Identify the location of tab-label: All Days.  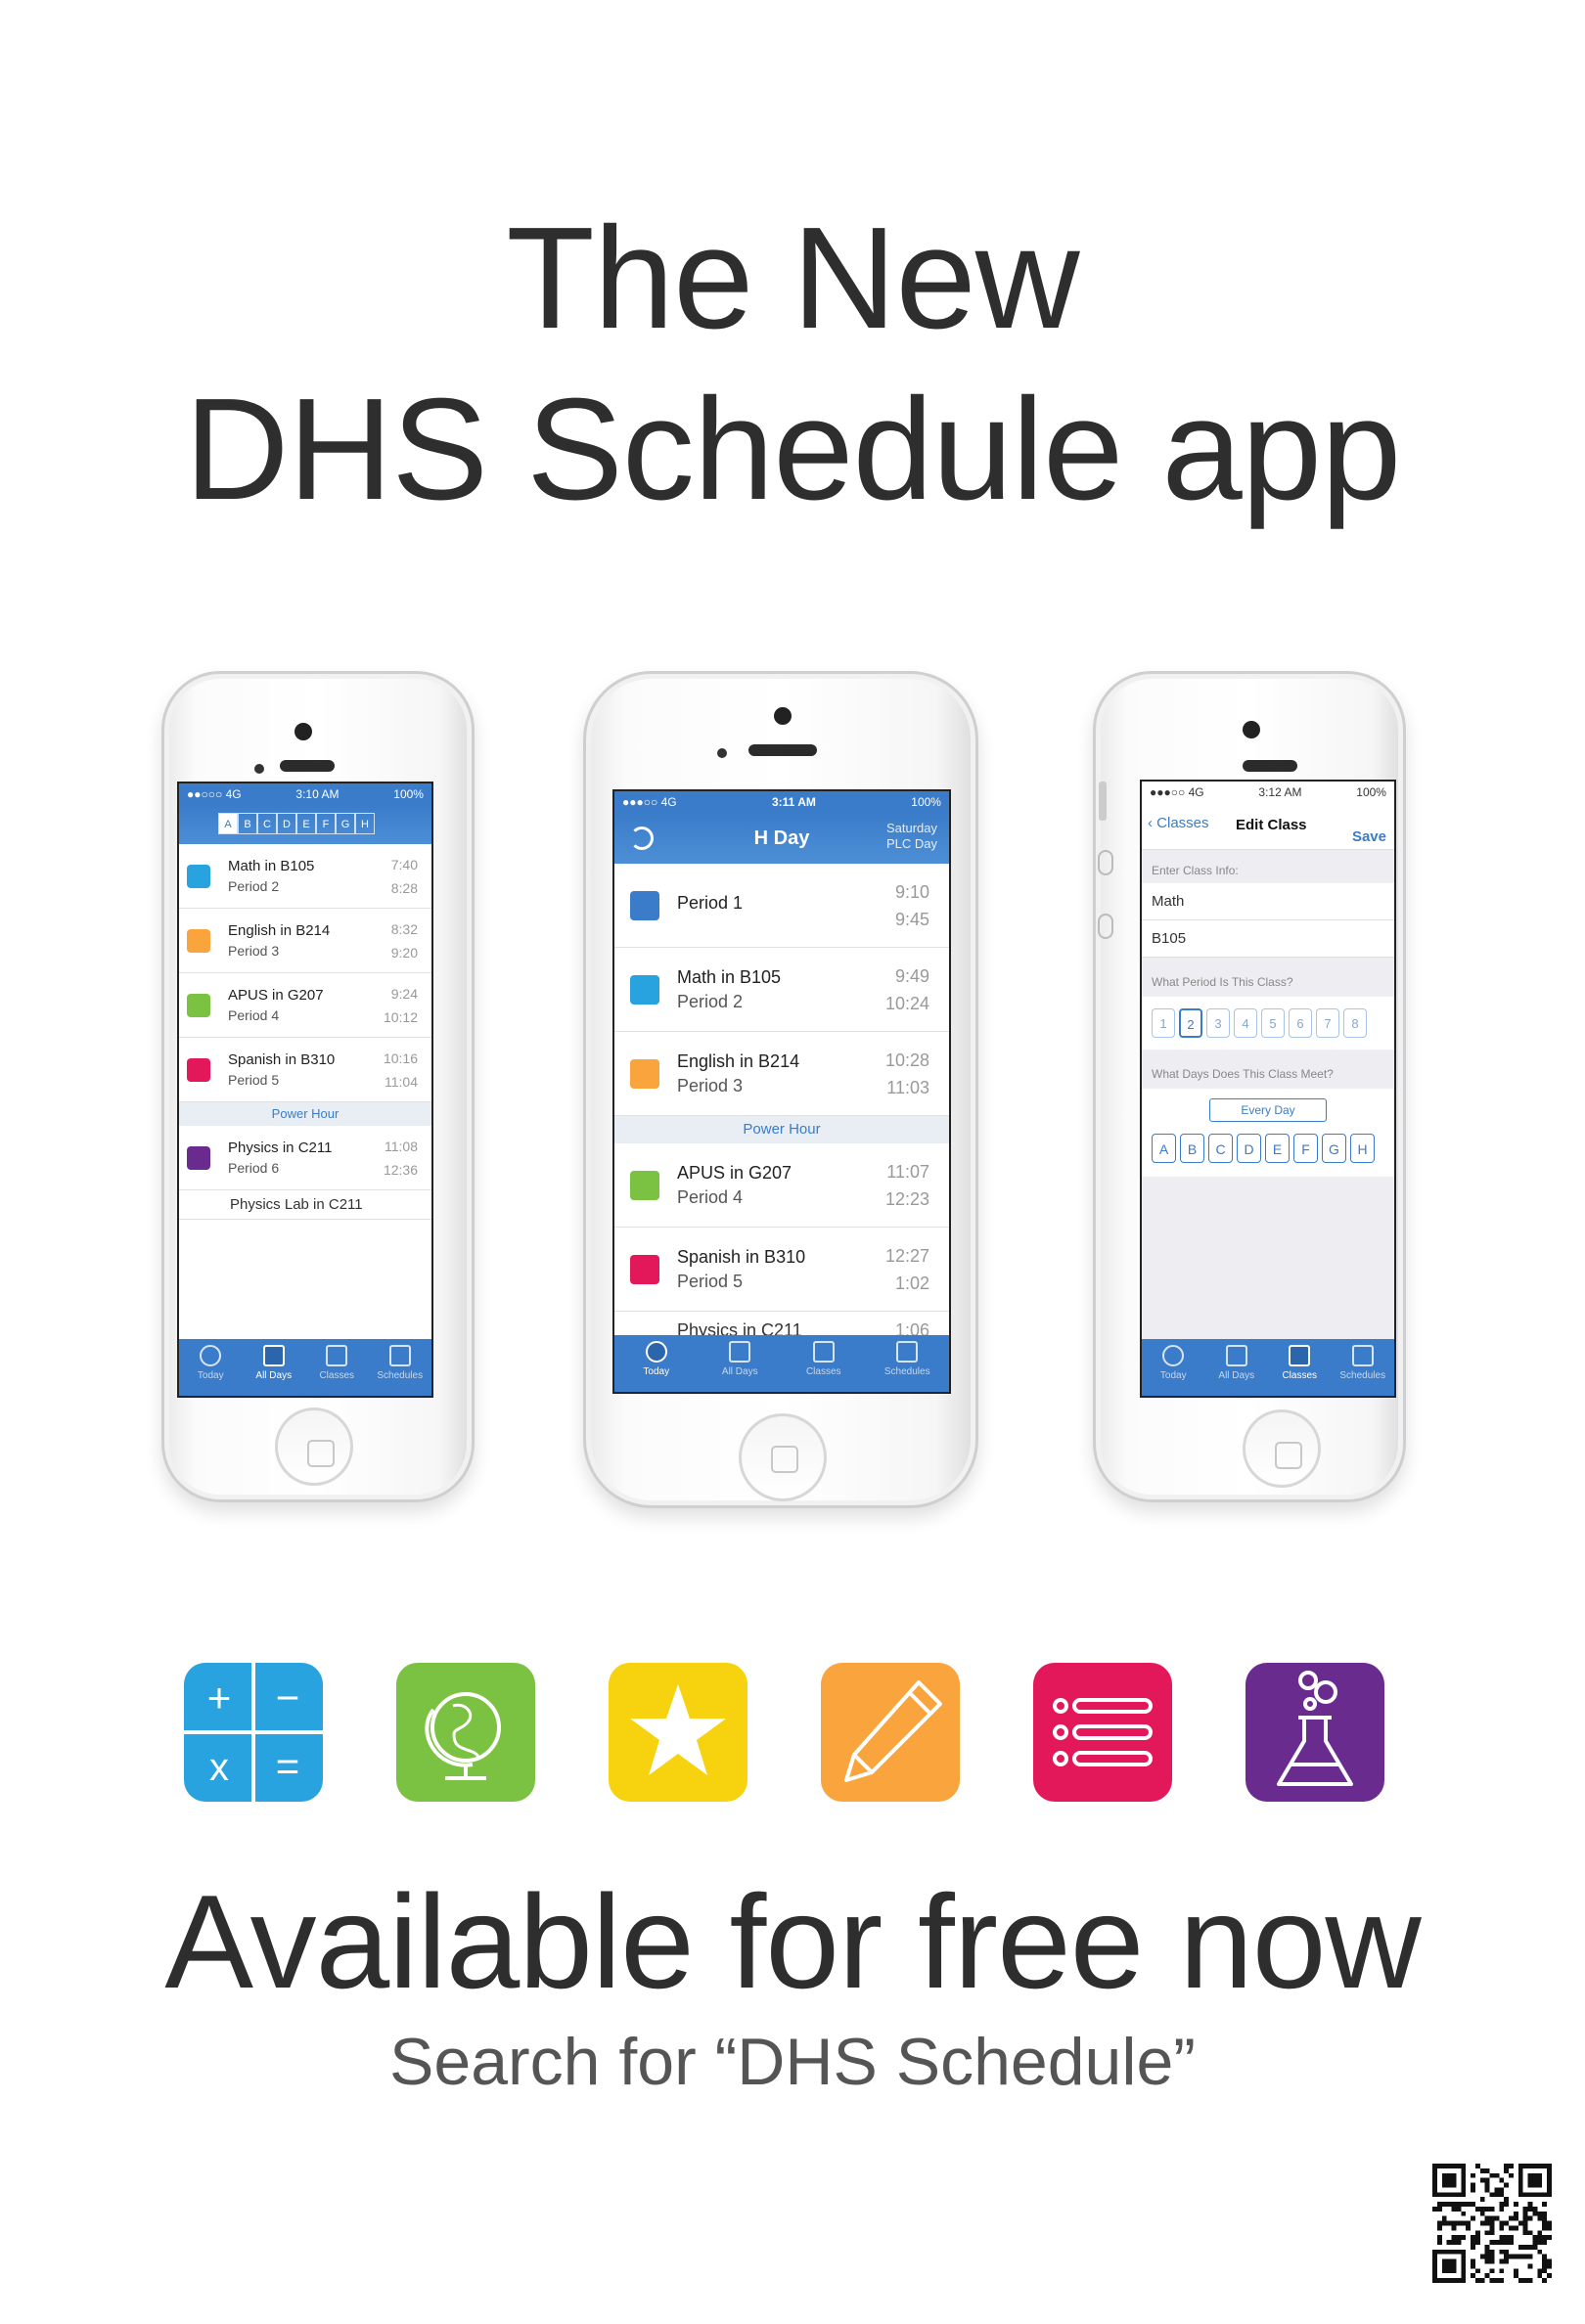
(740, 1371).